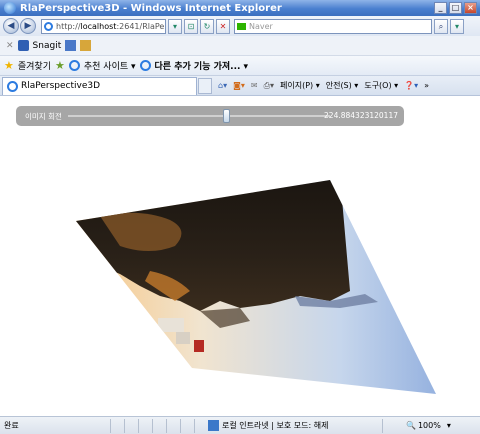  I want to click on command-bar: ✕ Snagit, so click(240, 46).